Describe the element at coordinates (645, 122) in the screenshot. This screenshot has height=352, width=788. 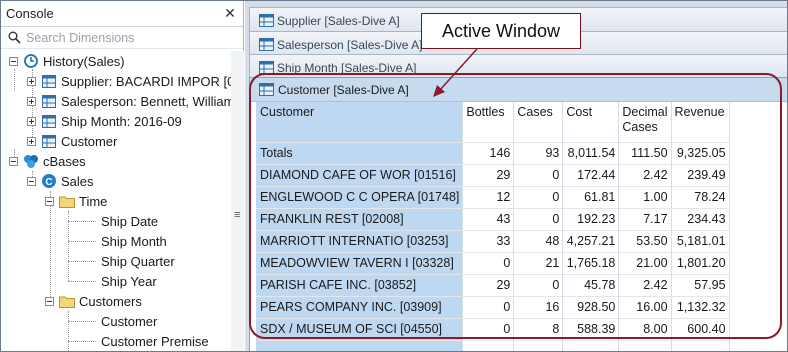
I see `column-header-decimal-cases: Decimal Cases` at that location.